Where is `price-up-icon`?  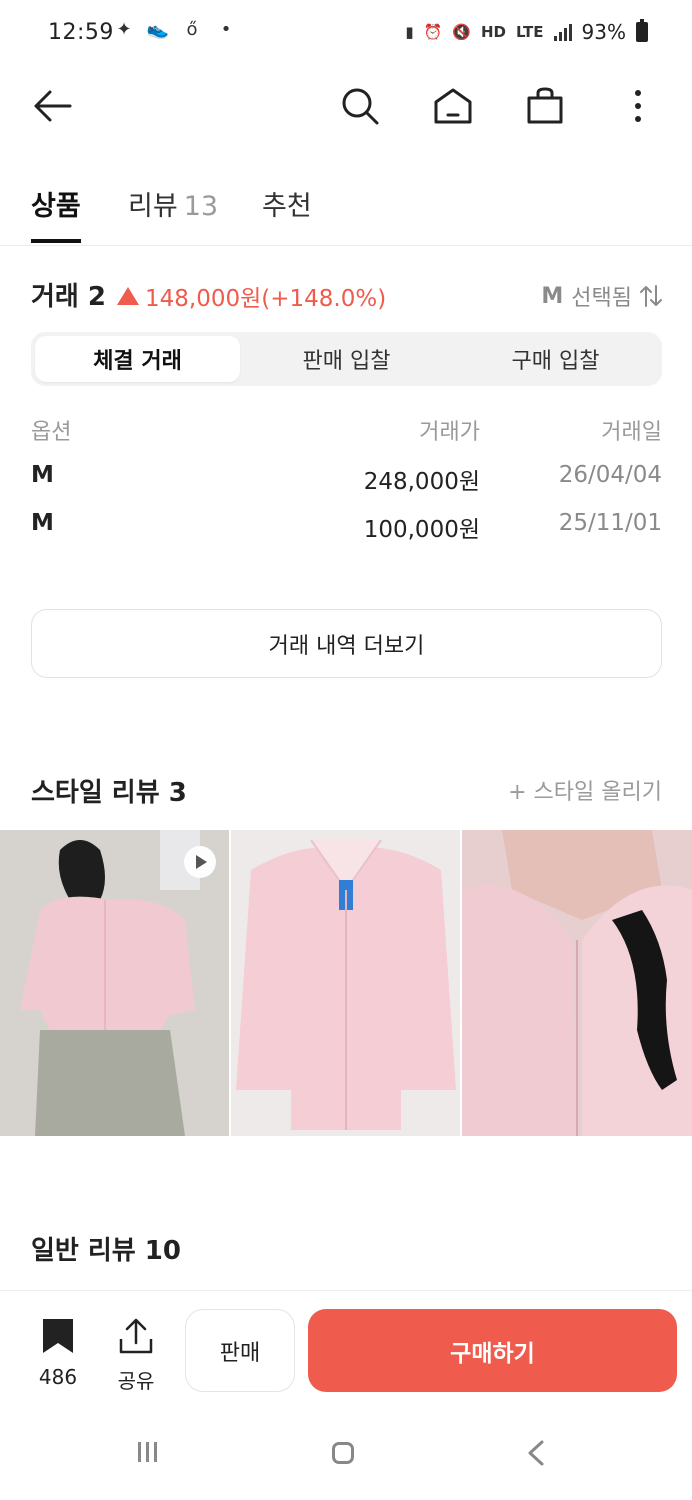
price-up-icon is located at coordinates (128, 296).